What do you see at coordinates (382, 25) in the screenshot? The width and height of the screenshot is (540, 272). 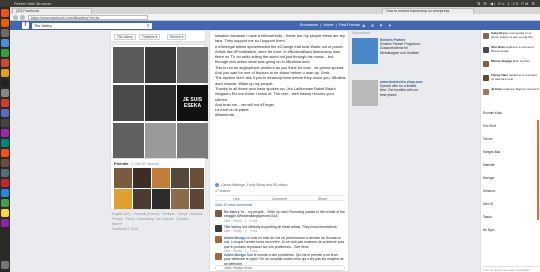 I see `notifications-icon: ⚑` at bounding box center [382, 25].